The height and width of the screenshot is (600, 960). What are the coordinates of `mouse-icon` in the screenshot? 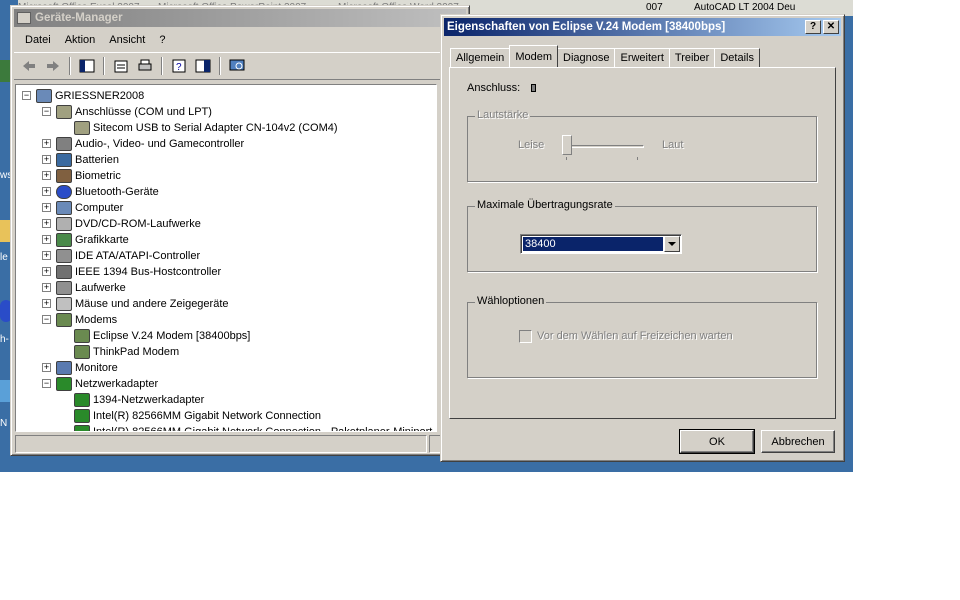 It's located at (64, 304).